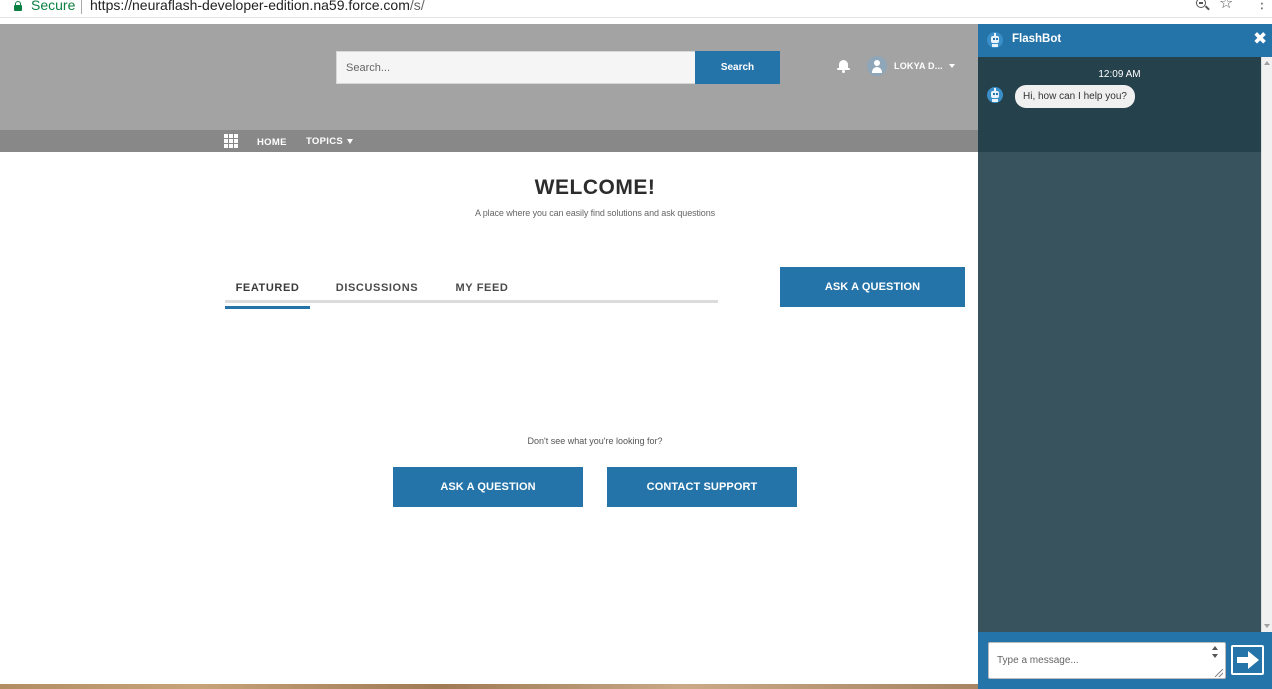  I want to click on scroll-up-icon, so click(1267, 63).